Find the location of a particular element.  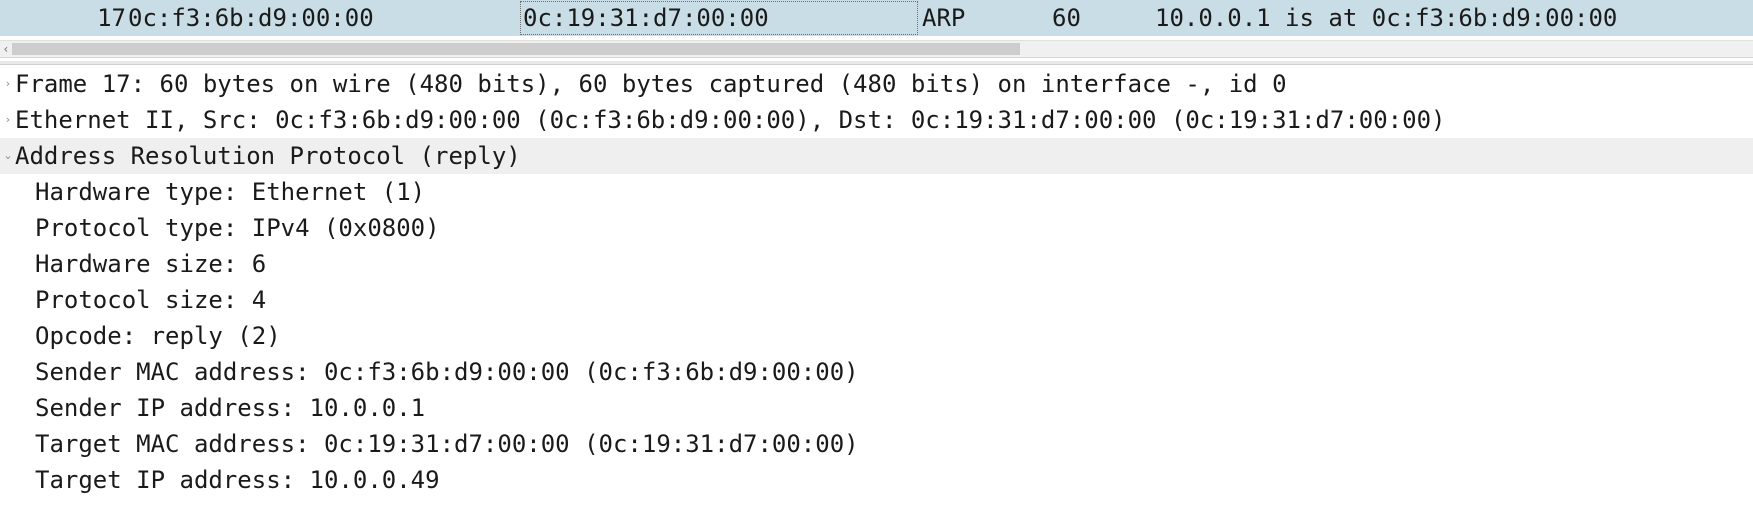

pane-splitter is located at coordinates (876, 63).